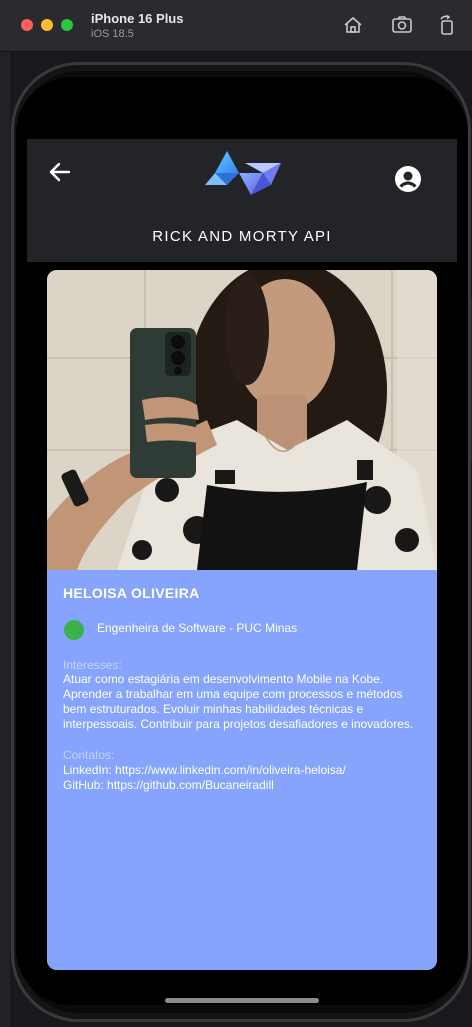  What do you see at coordinates (408, 179) in the screenshot?
I see `account-circle-icon` at bounding box center [408, 179].